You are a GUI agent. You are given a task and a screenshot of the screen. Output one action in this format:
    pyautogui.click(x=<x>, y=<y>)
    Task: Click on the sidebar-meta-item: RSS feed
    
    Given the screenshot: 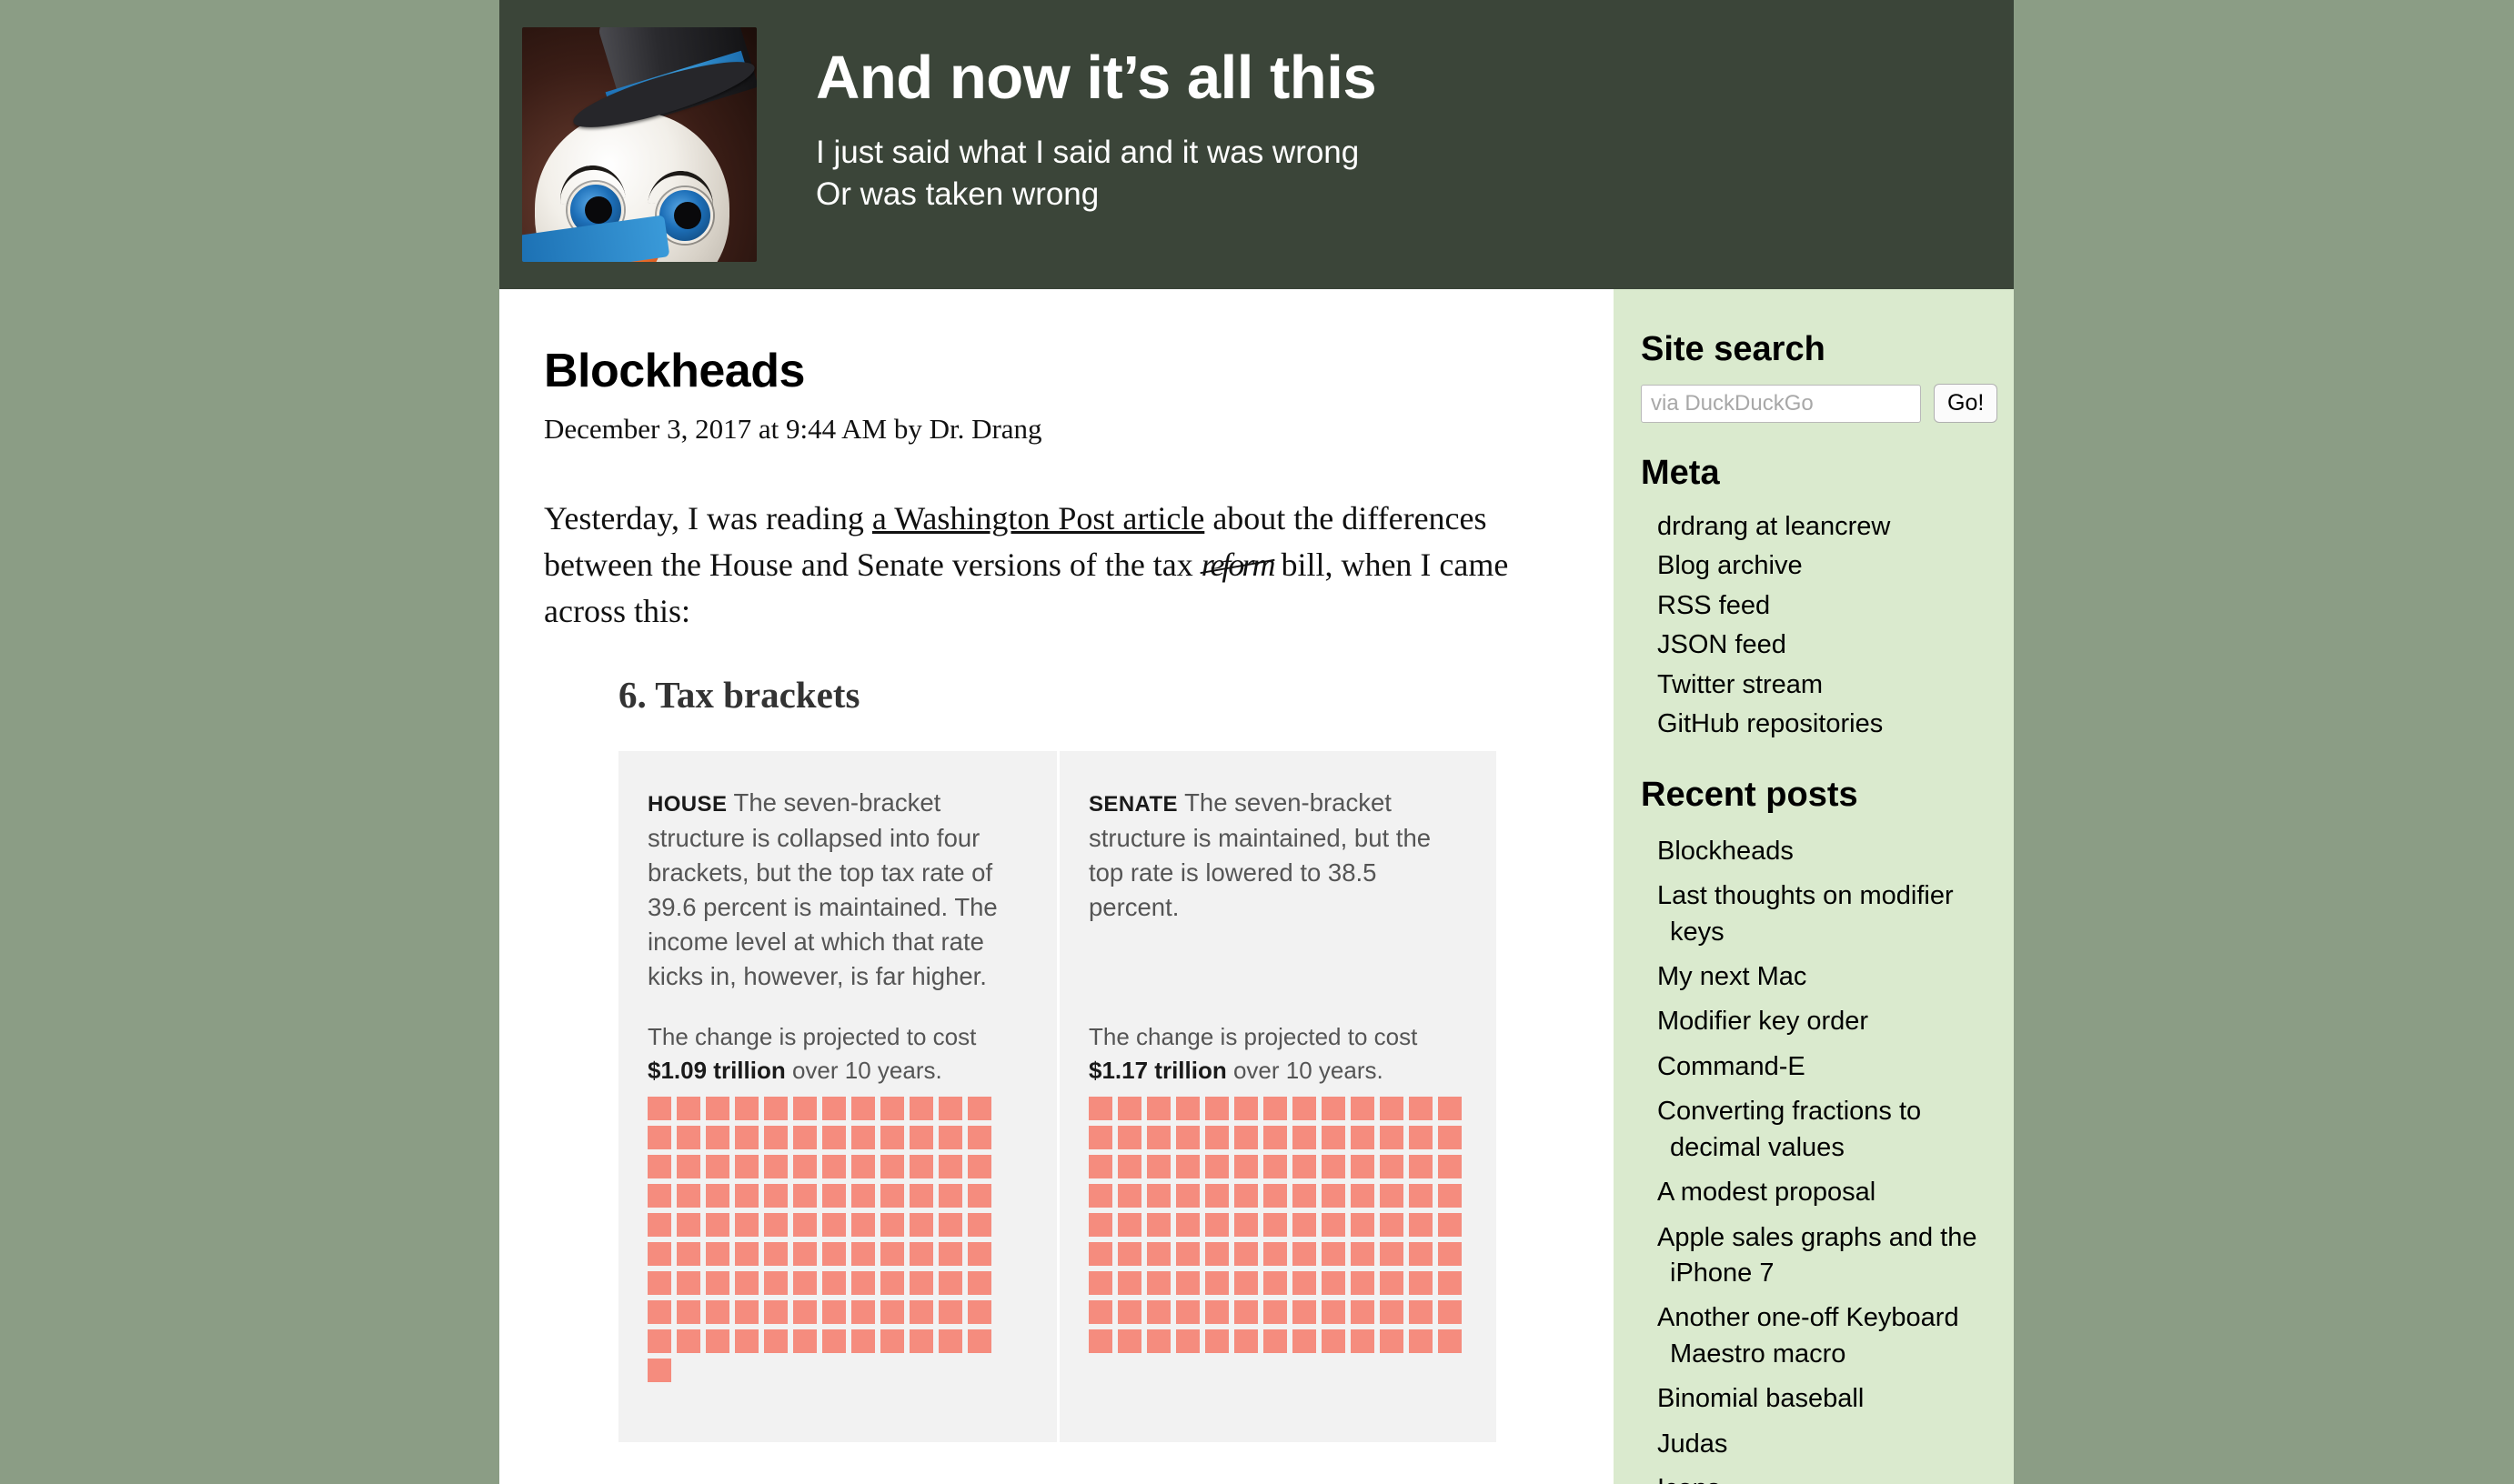 What is the action you would take?
    pyautogui.click(x=1827, y=606)
    